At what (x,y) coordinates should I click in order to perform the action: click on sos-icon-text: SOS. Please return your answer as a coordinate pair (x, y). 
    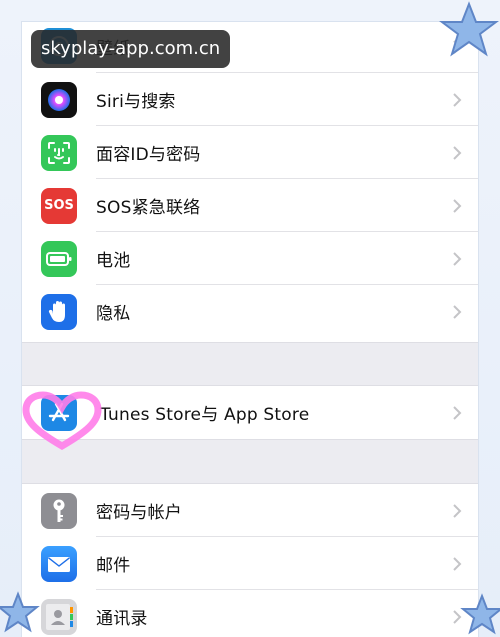
    Looking at the image, I should click on (59, 205).